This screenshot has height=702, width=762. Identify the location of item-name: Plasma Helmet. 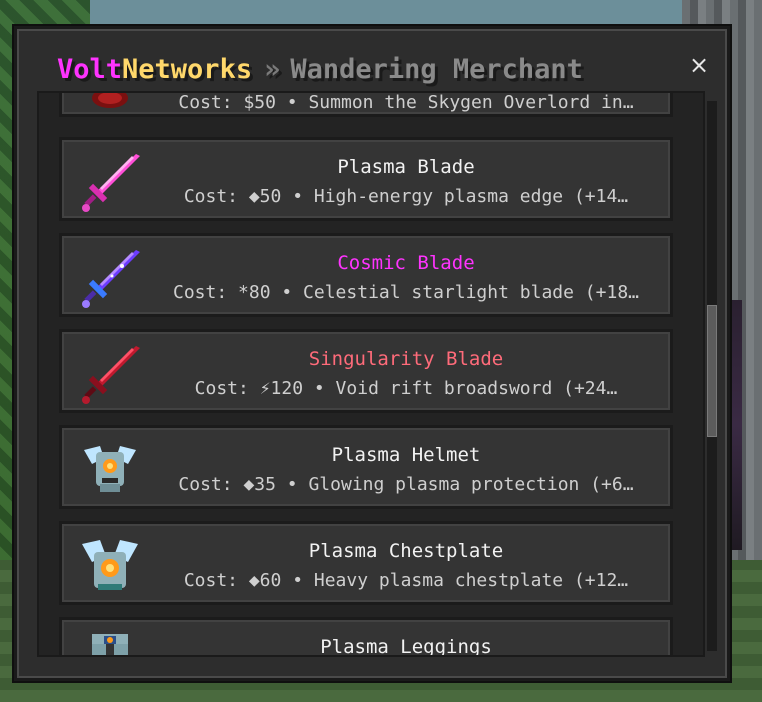
(406, 455).